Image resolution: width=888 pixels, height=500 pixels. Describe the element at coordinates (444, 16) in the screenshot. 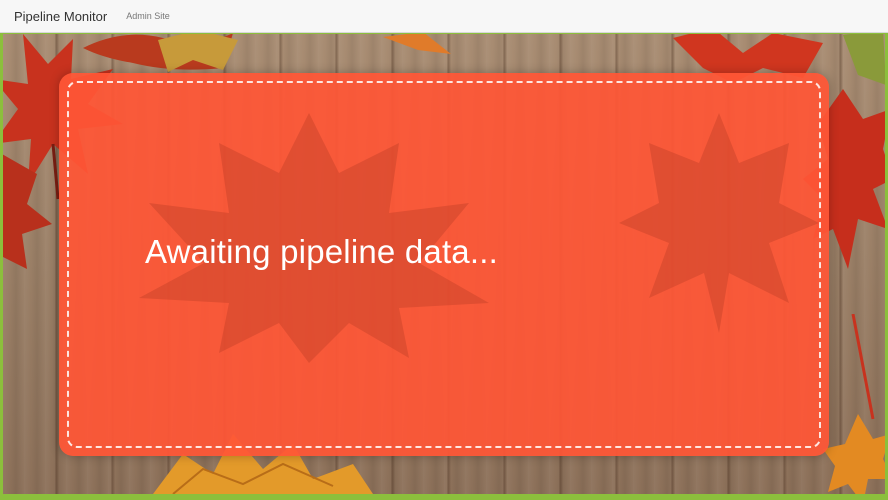

I see `top-navbar: Pipeline Monitor Admin Site` at that location.